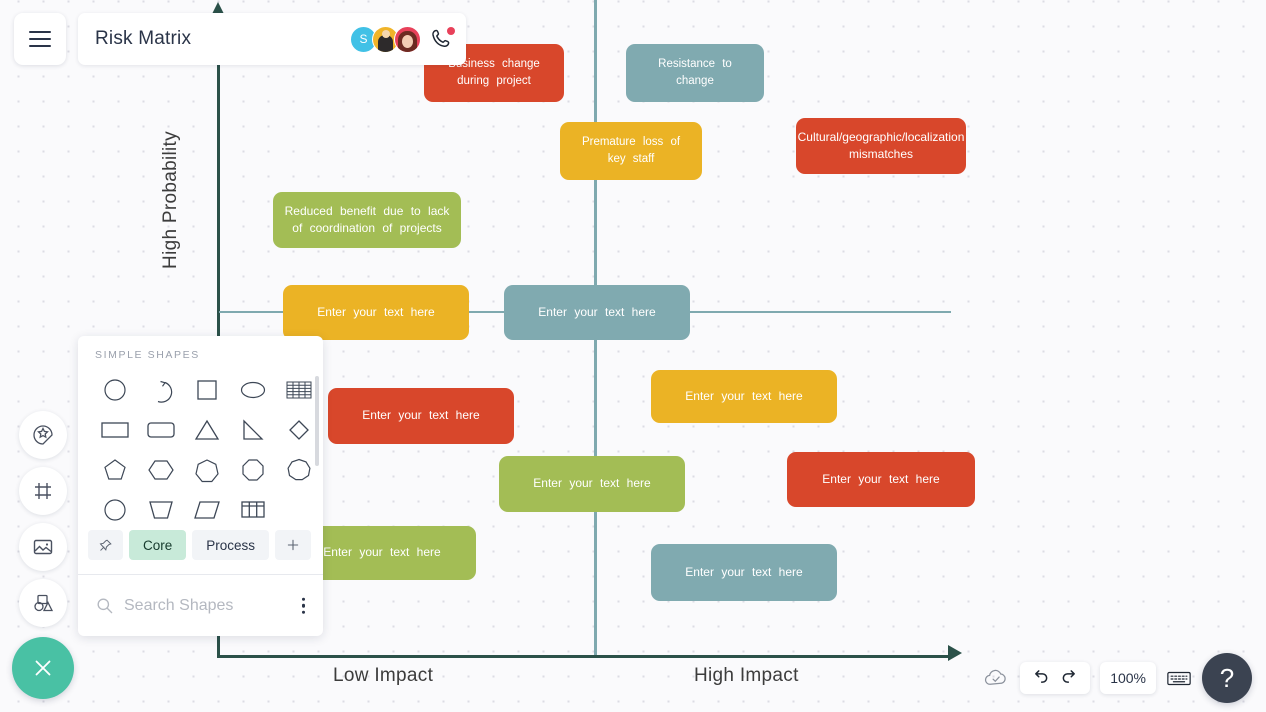  I want to click on zoom-level-button: 100%, so click(1128, 678).